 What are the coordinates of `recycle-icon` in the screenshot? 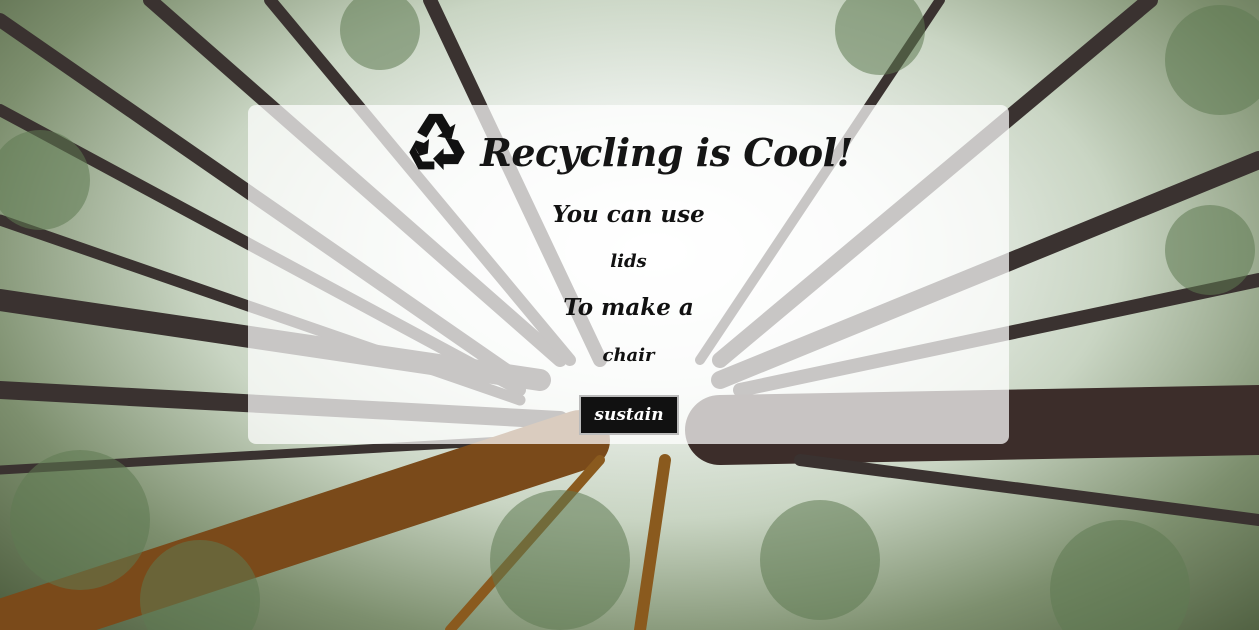 It's located at (437, 142).